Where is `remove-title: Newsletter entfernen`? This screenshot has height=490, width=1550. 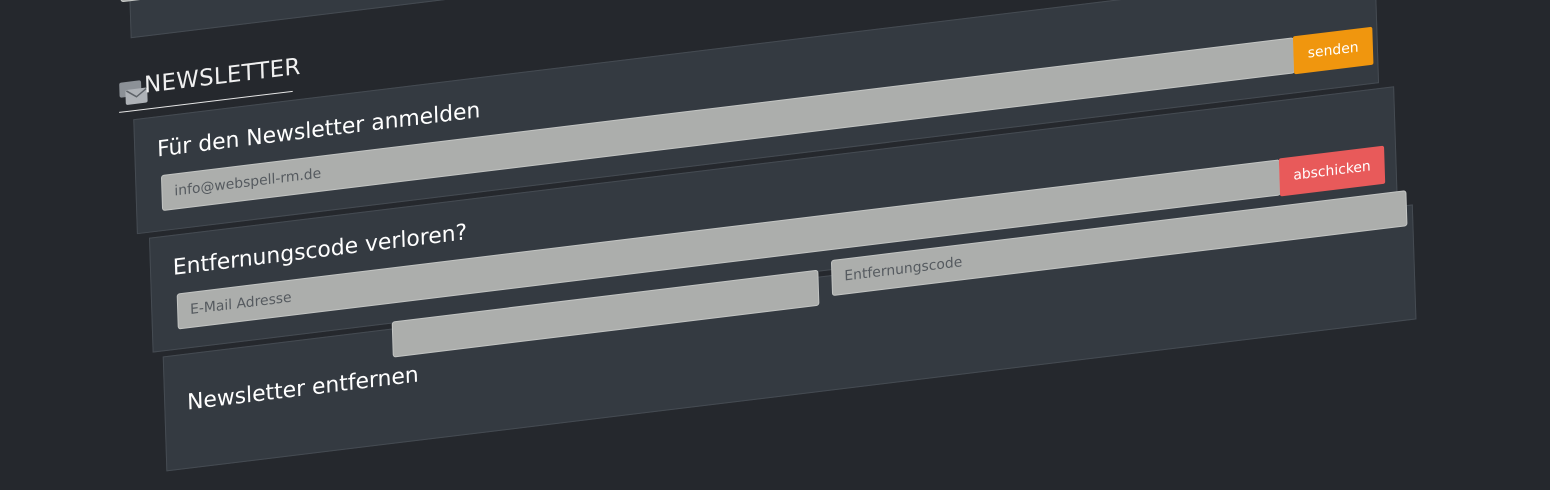 remove-title: Newsletter entfernen is located at coordinates (303, 389).